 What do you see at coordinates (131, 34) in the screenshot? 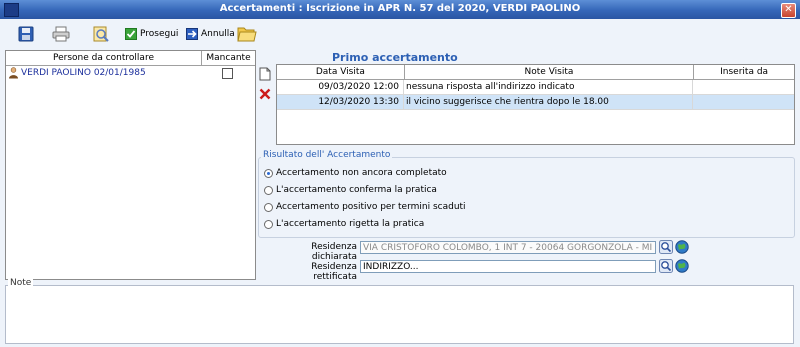
I see `check-icon` at bounding box center [131, 34].